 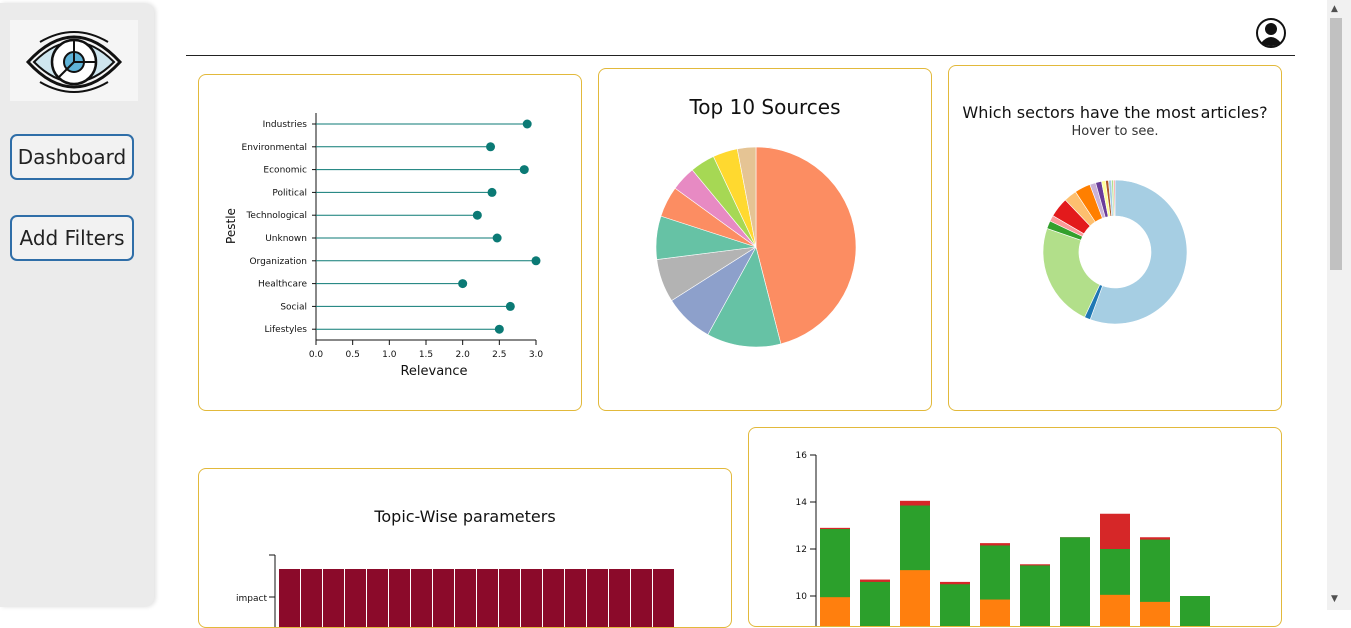 What do you see at coordinates (389, 355) in the screenshot?
I see `pestle-x-tick-label: 1.0` at bounding box center [389, 355].